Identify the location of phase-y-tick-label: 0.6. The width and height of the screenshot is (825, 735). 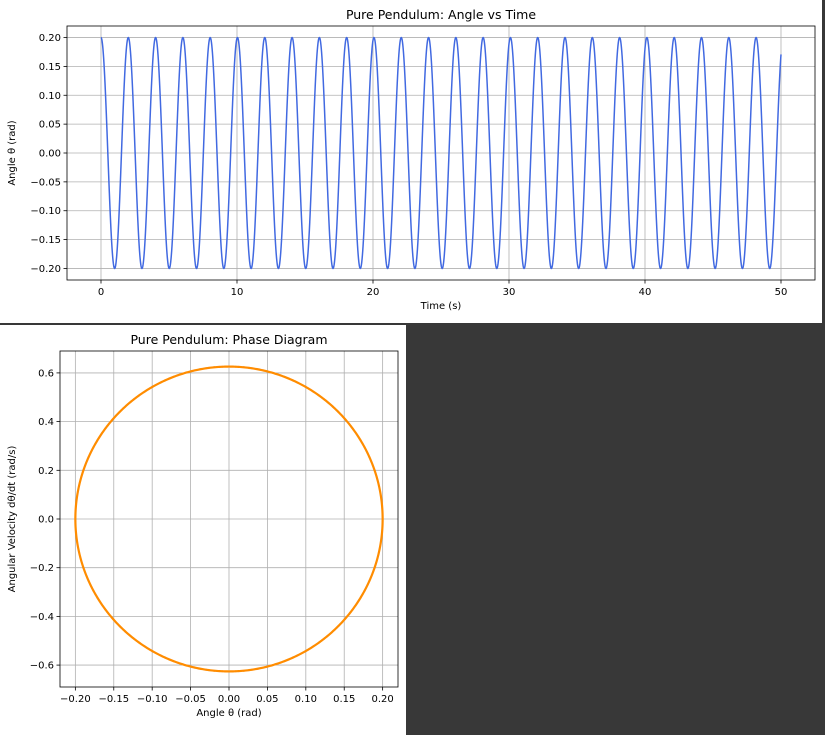
(46, 373).